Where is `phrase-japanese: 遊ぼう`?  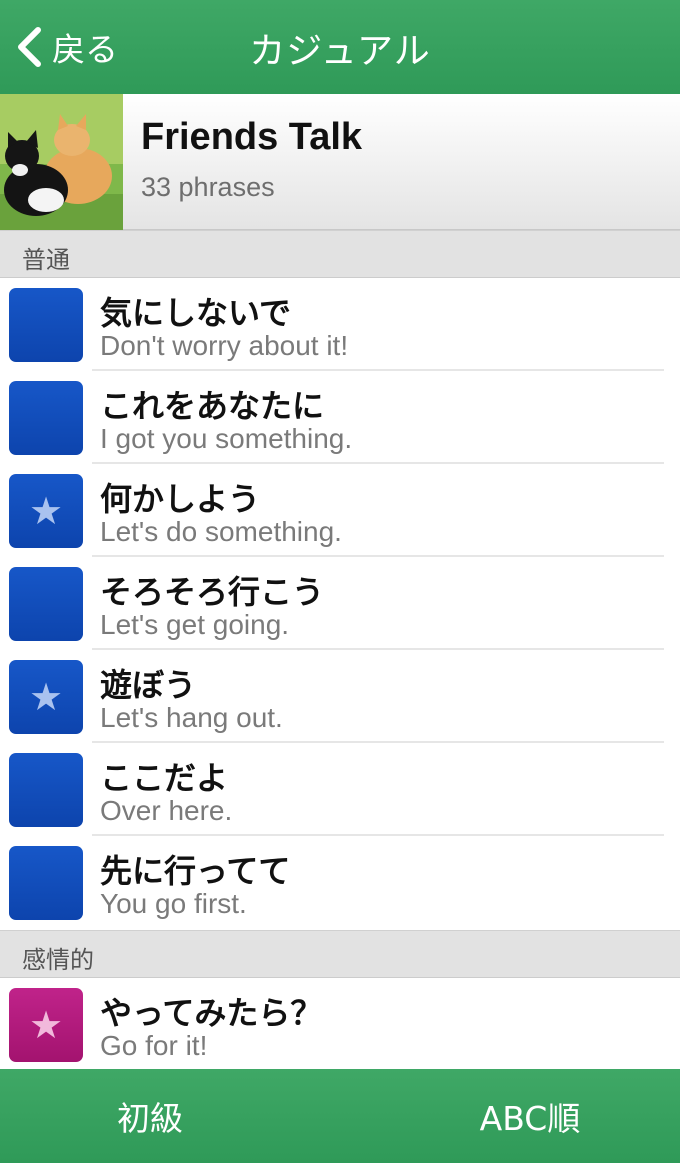
phrase-japanese: 遊ぼう is located at coordinates (148, 685).